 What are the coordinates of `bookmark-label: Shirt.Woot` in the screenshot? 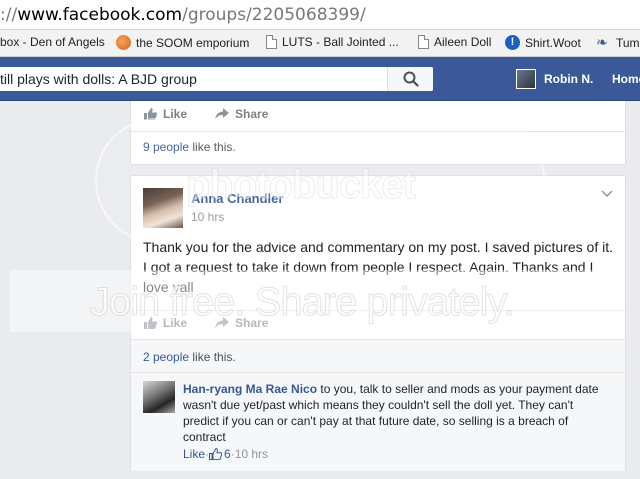 It's located at (553, 42).